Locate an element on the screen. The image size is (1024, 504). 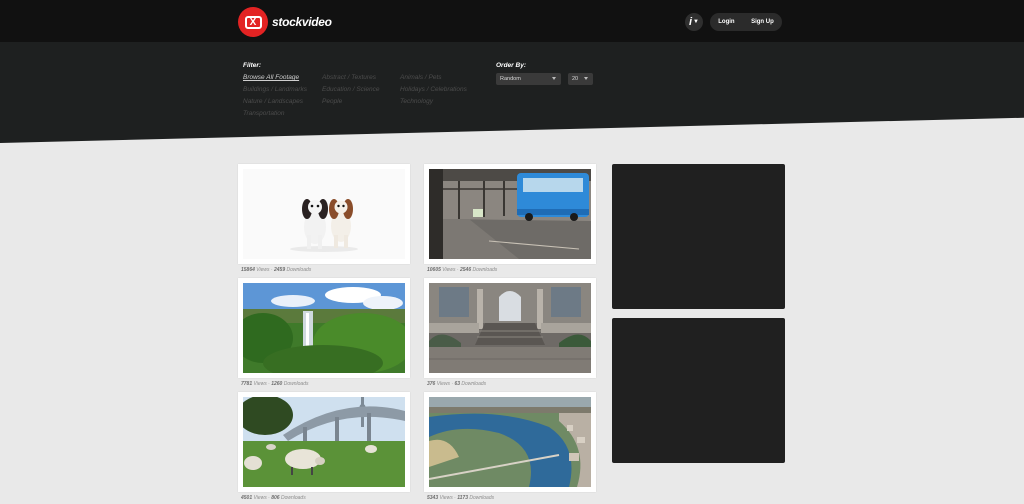
video-stats: 4501 Views · 806 Downloads is located at coordinates (273, 498).